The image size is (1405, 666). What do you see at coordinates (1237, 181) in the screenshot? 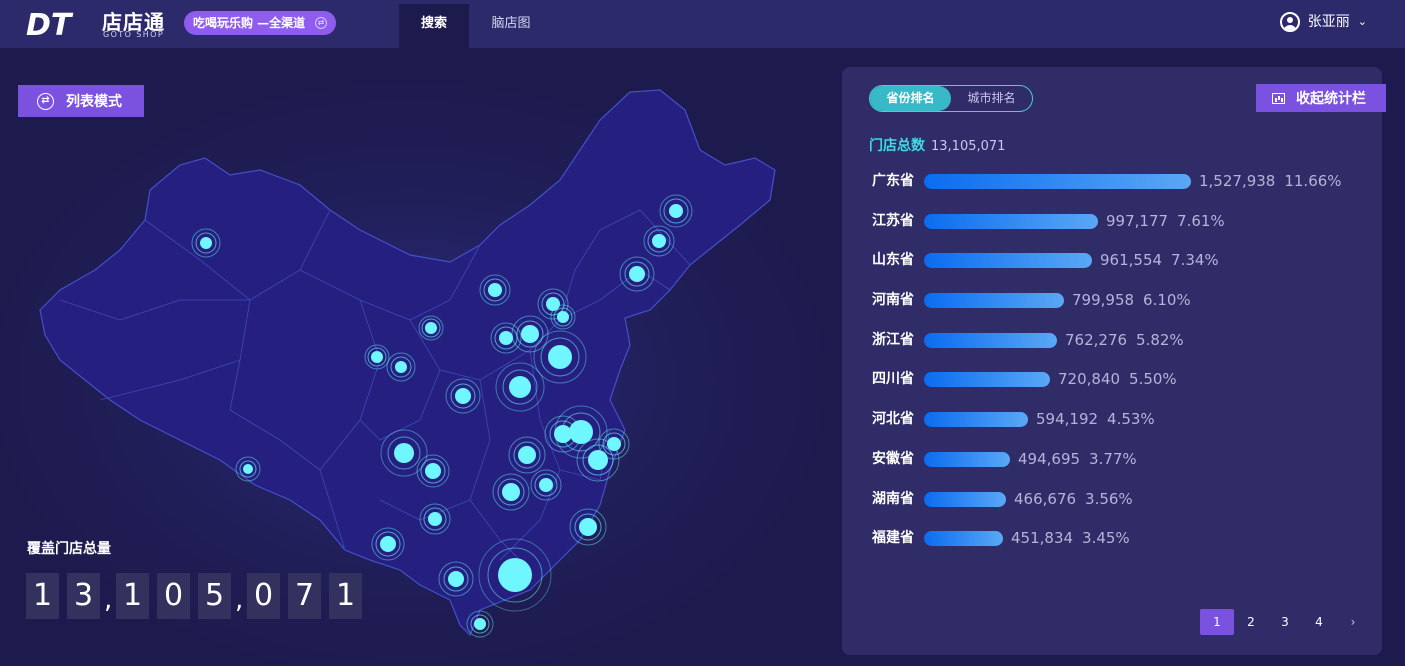
I see `store-count: 1,527,938` at bounding box center [1237, 181].